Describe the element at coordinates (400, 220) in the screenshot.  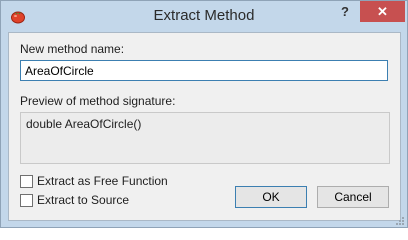
I see `resize-grip-icon` at that location.